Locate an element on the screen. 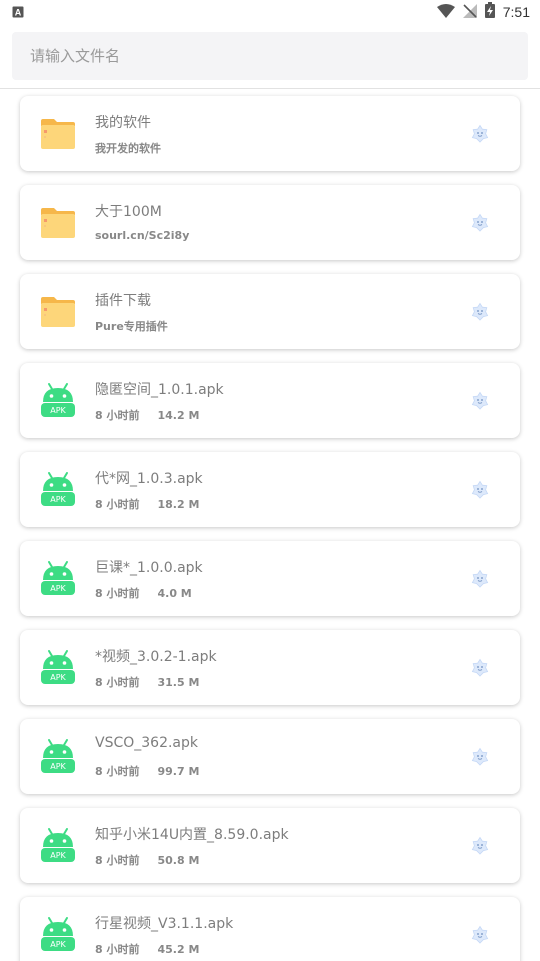 The height and width of the screenshot is (961, 540). file-name: 巨课*_1.0.0.apk is located at coordinates (149, 568).